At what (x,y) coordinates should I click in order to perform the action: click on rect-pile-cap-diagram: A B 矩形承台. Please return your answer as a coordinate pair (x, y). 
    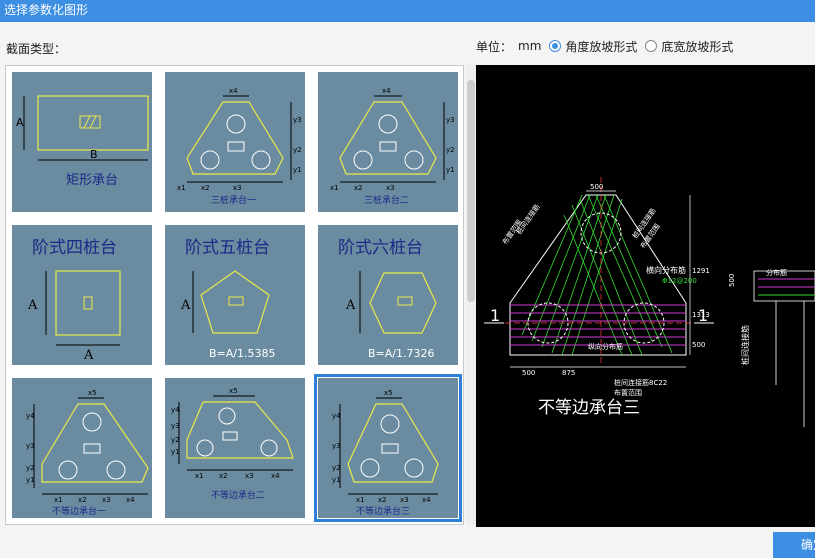
    Looking at the image, I should click on (82, 141).